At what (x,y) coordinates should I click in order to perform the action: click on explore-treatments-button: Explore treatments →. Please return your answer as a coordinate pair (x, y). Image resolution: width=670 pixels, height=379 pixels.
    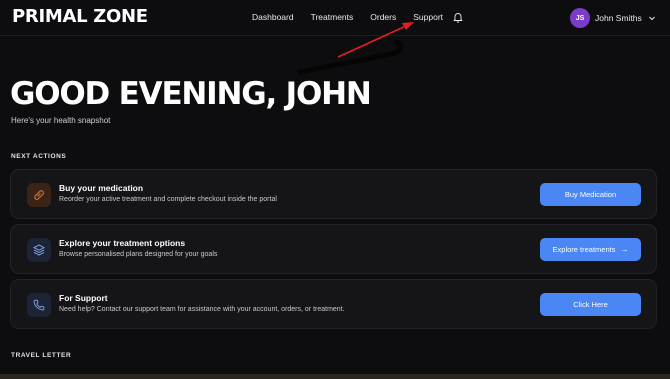
    Looking at the image, I should click on (590, 249).